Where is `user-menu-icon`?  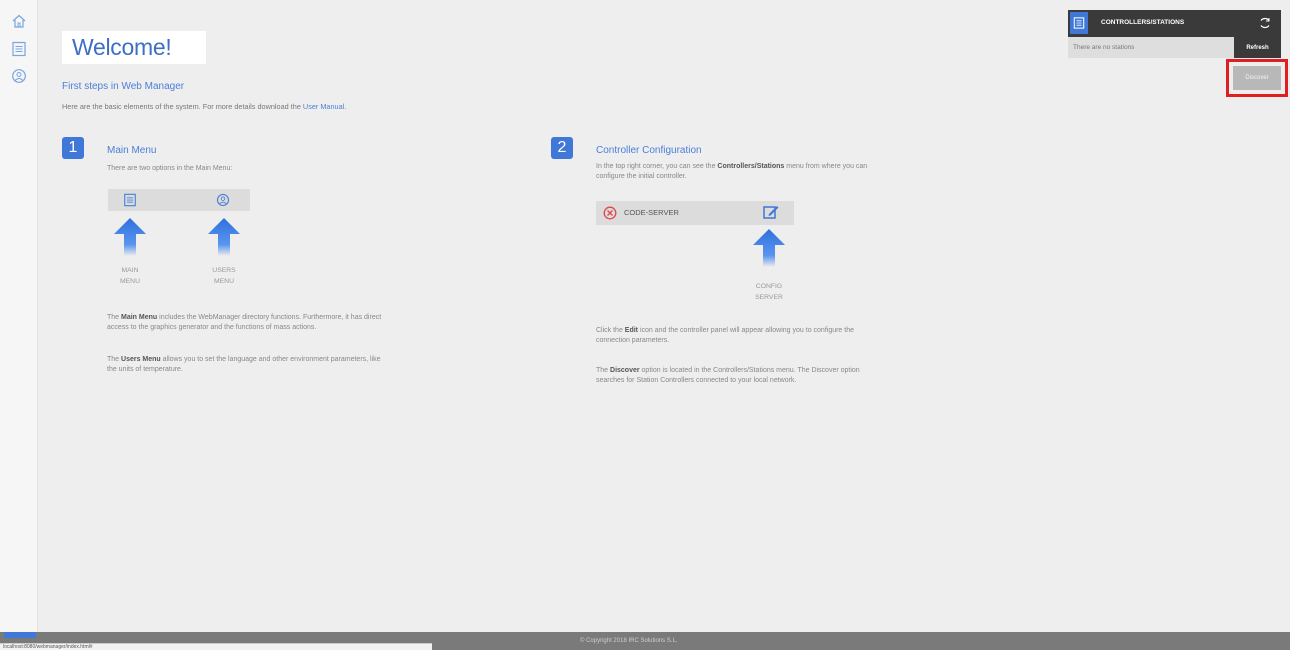 user-menu-icon is located at coordinates (19, 76).